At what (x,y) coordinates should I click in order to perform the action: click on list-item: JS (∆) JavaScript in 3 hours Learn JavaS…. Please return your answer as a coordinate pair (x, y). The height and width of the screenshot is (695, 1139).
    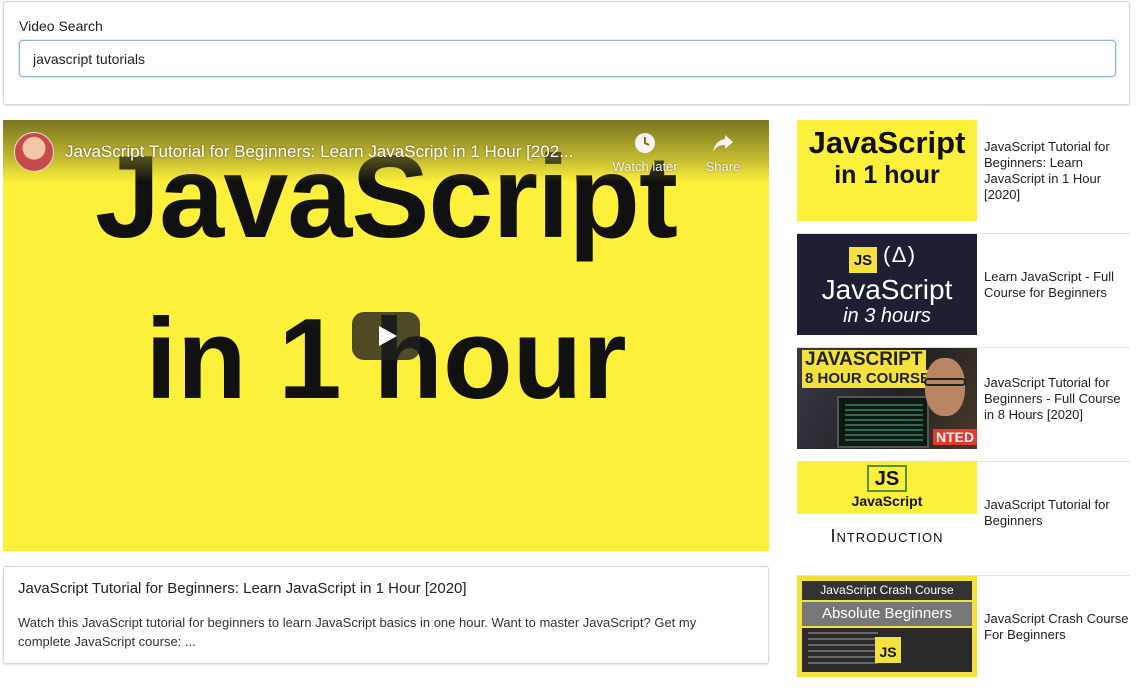
    Looking at the image, I should click on (963, 291).